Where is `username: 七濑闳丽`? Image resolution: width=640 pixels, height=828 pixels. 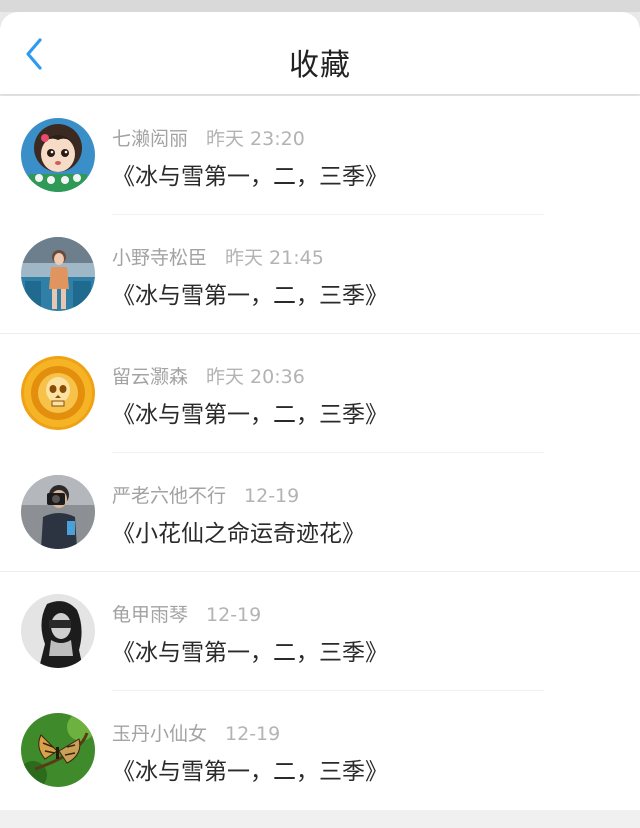 username: 七濑闳丽 is located at coordinates (150, 139).